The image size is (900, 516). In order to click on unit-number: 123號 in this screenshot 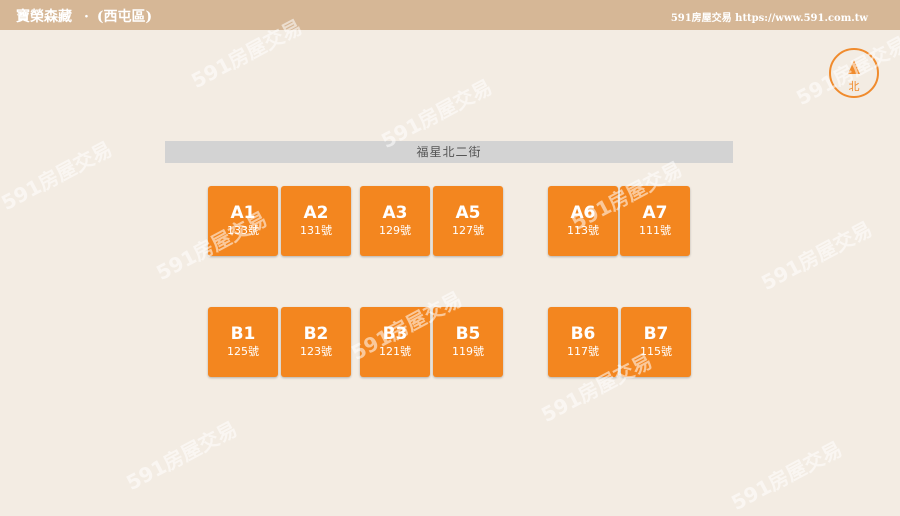, I will do `click(316, 351)`.